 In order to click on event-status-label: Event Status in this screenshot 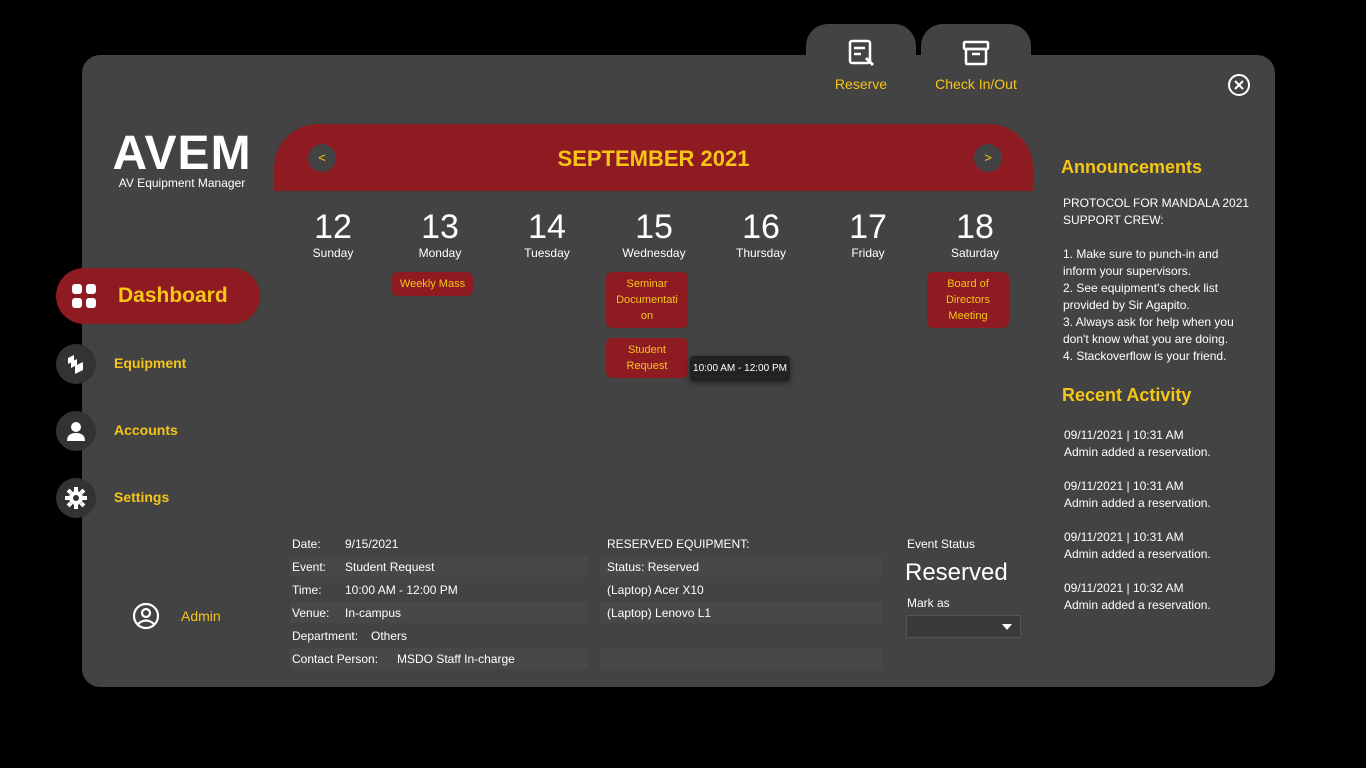, I will do `click(941, 544)`.